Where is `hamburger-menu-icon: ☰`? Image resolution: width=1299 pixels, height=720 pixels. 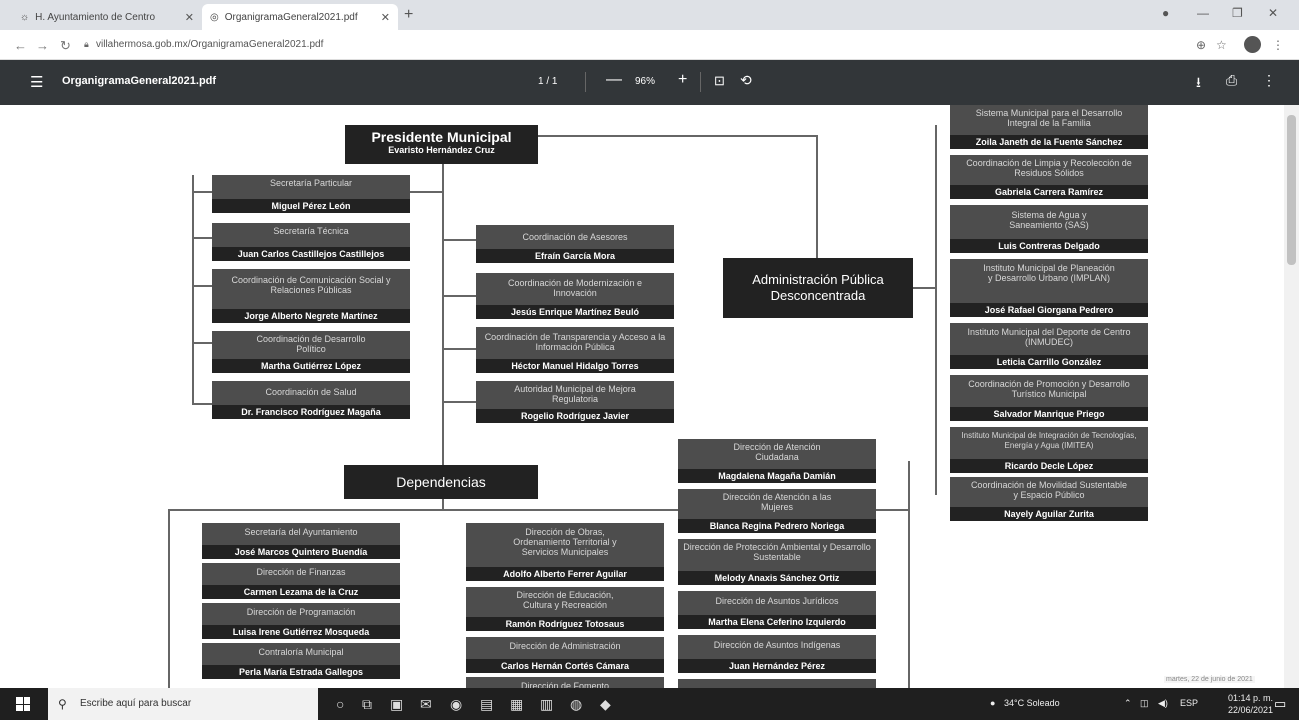 hamburger-menu-icon: ☰ is located at coordinates (36, 82).